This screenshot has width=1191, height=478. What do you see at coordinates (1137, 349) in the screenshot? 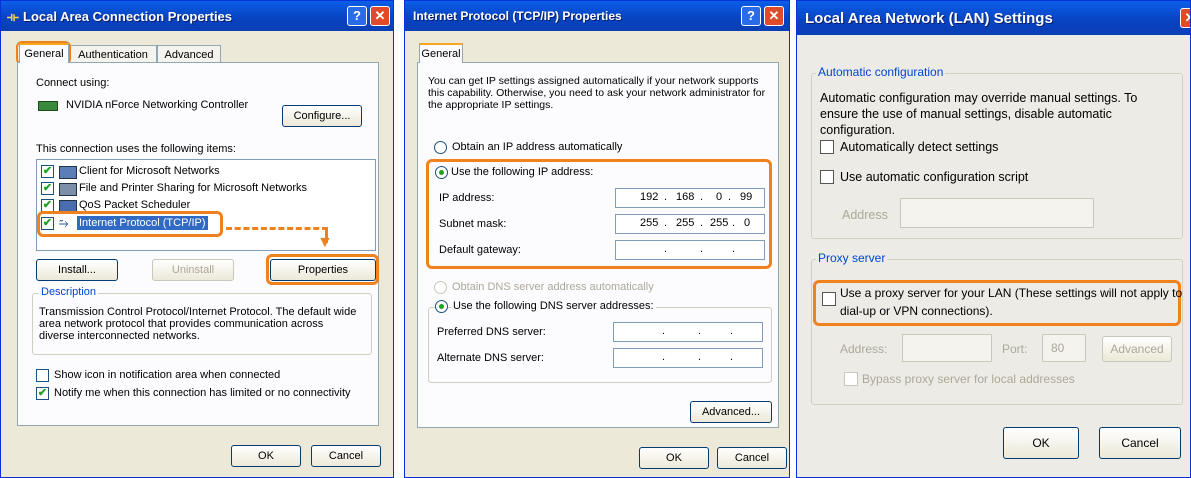
I see `proxy-advanced-button: Advanced` at bounding box center [1137, 349].